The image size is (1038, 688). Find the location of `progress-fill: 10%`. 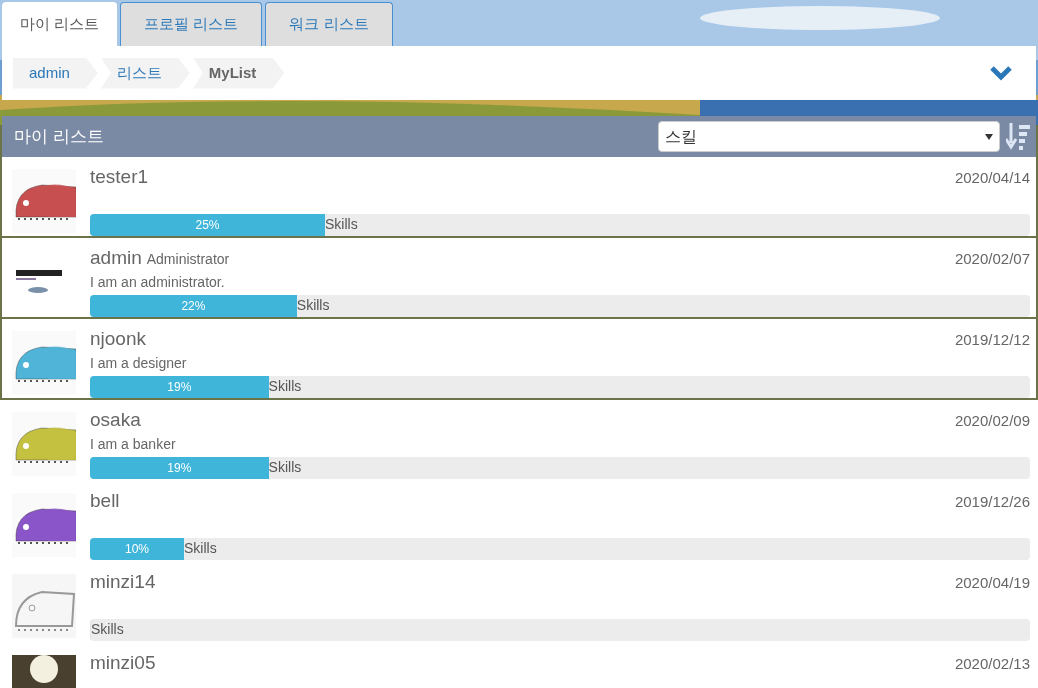

progress-fill: 10% is located at coordinates (137, 548).